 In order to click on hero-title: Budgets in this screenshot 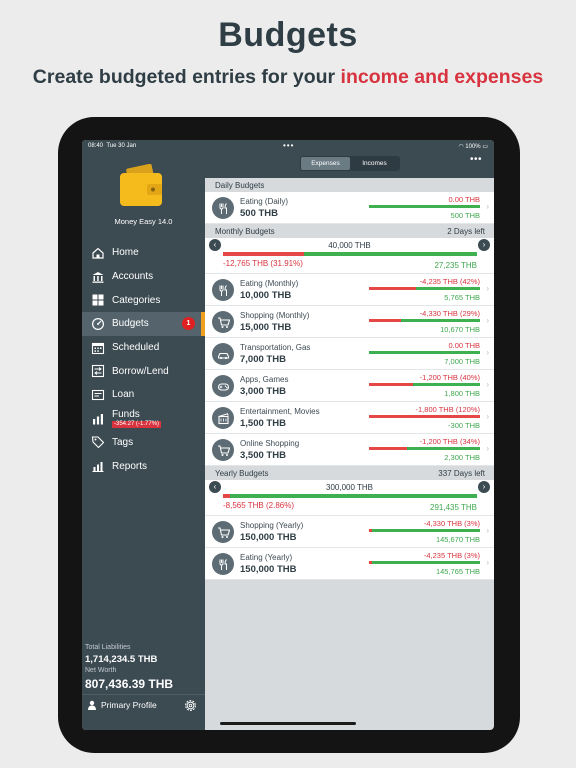, I will do `click(288, 35)`.